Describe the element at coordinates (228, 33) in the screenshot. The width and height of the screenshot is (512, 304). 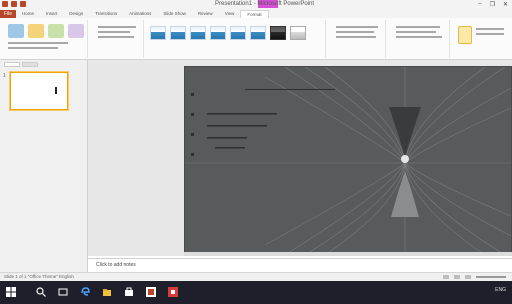
I see `picture-styles-gallery` at that location.